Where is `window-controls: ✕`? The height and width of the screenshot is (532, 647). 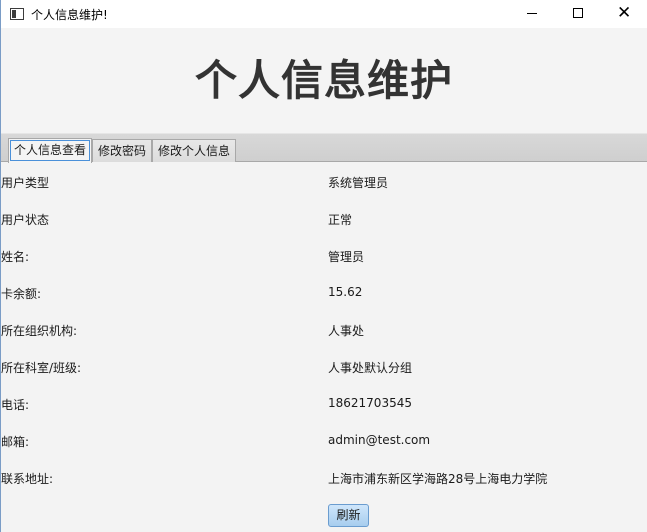 window-controls: ✕ is located at coordinates (578, 14).